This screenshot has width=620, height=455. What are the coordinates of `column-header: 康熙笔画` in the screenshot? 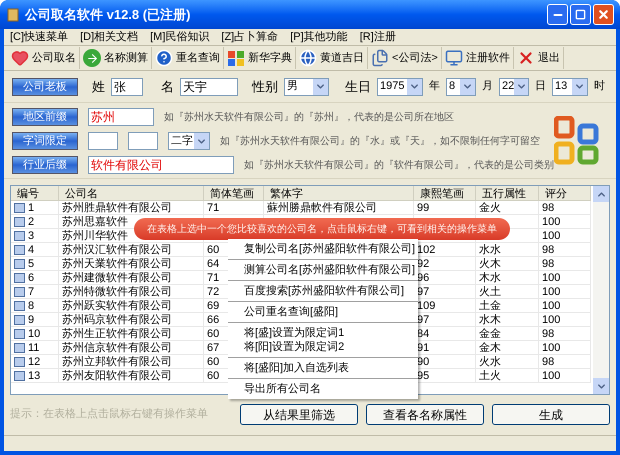 It's located at (445, 193).